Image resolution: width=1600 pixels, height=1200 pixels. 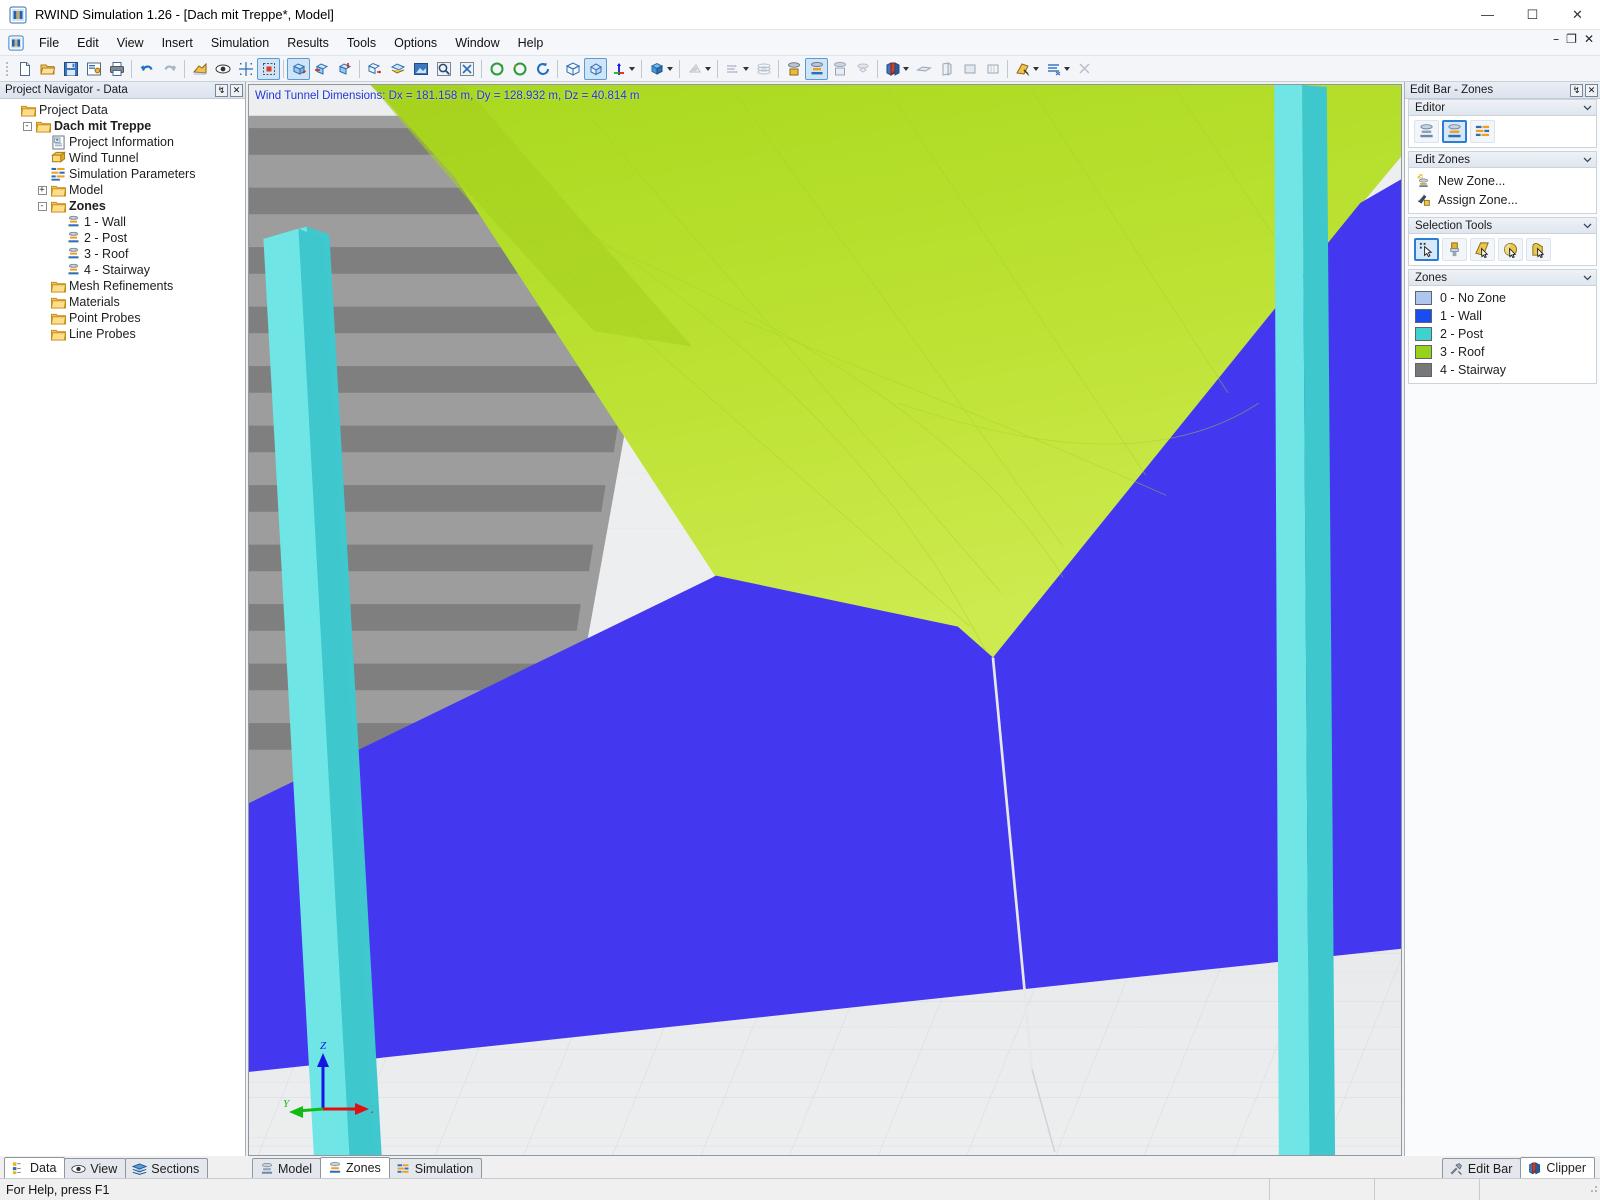 What do you see at coordinates (124, 302) in the screenshot?
I see `tree-item-materials: Materials` at bounding box center [124, 302].